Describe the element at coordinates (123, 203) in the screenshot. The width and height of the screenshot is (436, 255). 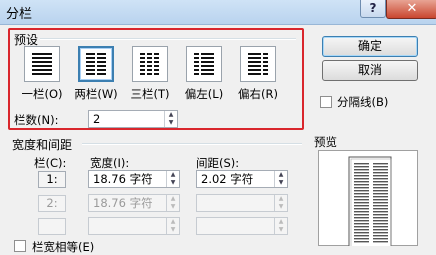
I see `column-2-width-value: 18.76 字符` at that location.